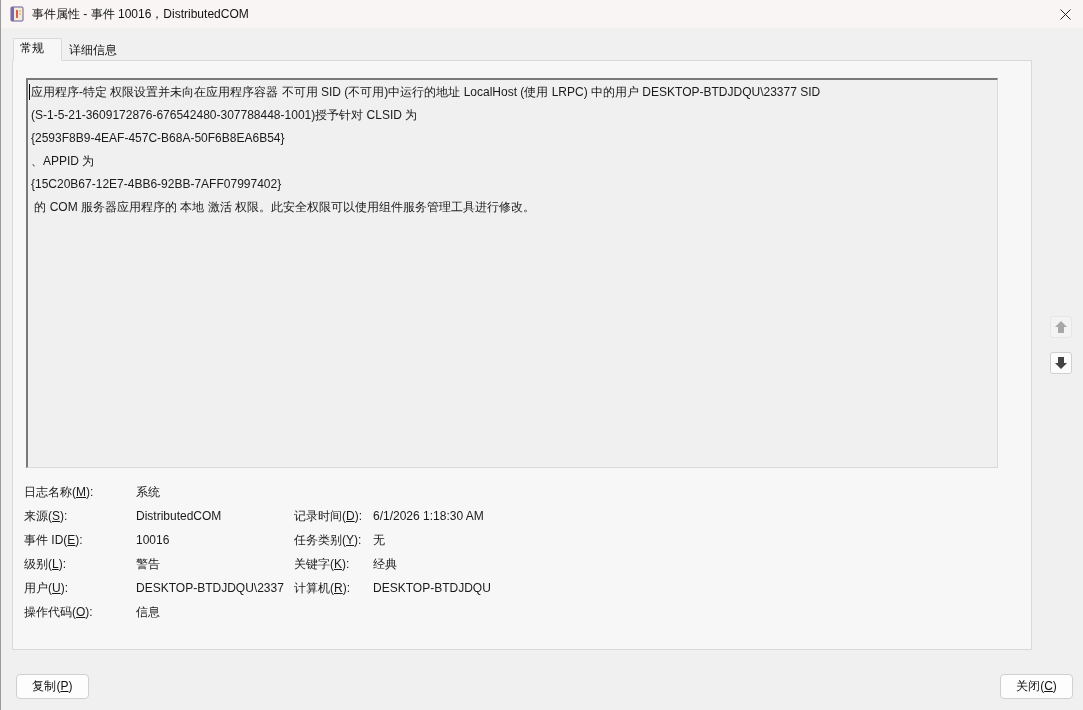  I want to click on document-icon, so click(17, 14).